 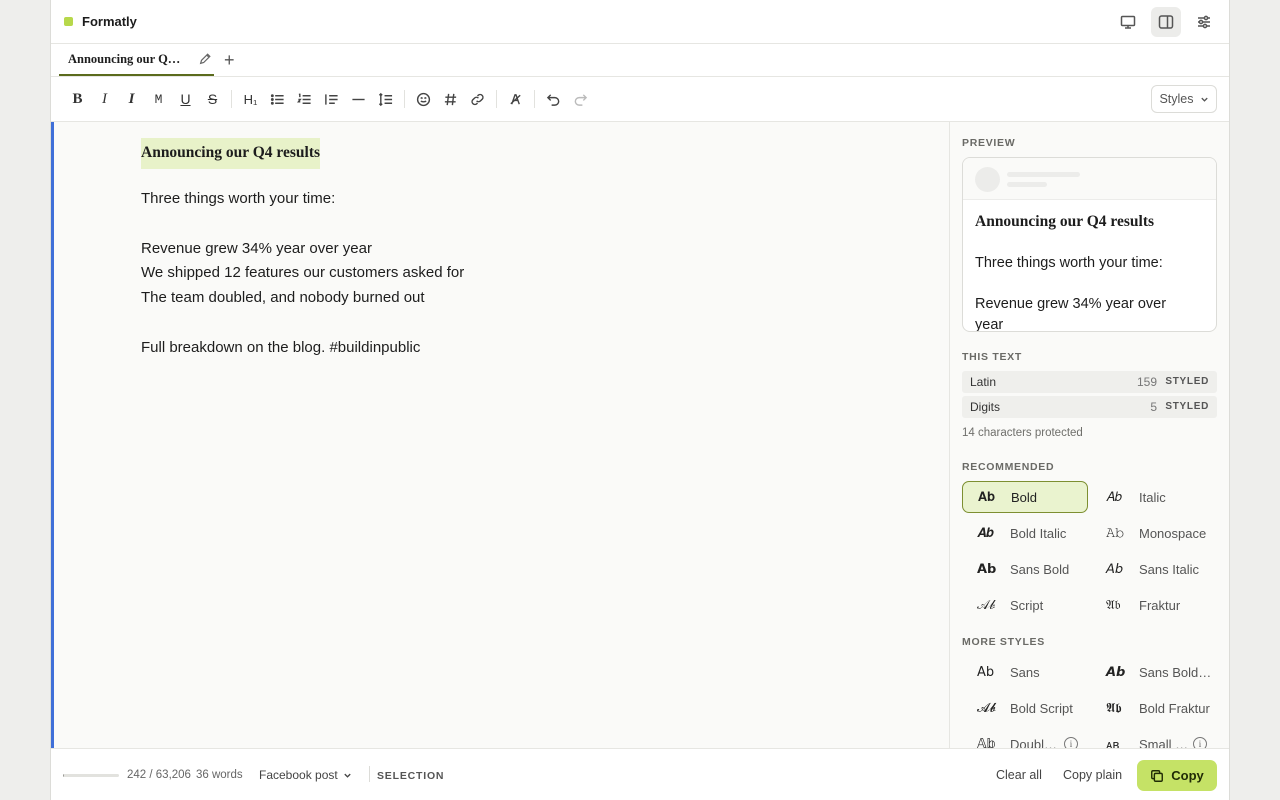 I want to click on desktop-view-button, so click(x=1128, y=22).